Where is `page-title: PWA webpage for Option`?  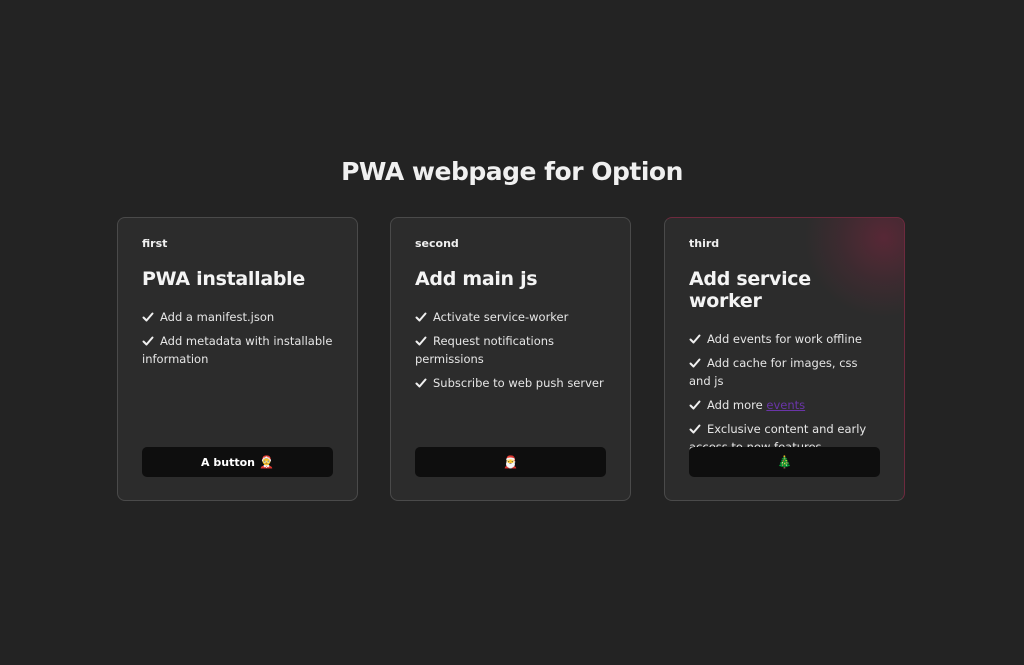
page-title: PWA webpage for Option is located at coordinates (512, 171).